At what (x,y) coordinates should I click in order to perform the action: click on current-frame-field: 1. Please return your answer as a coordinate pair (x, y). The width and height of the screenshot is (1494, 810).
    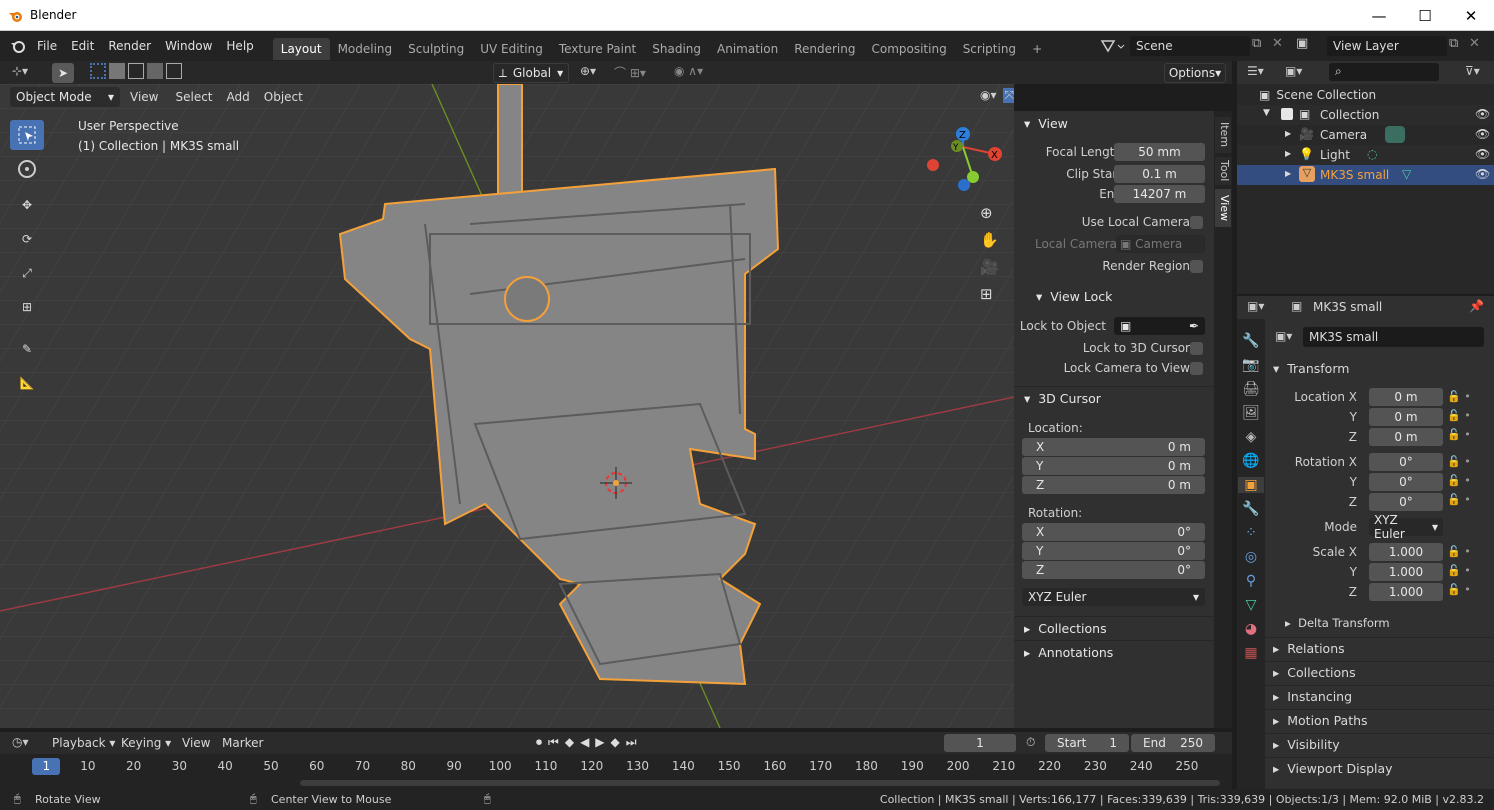
    Looking at the image, I should click on (980, 743).